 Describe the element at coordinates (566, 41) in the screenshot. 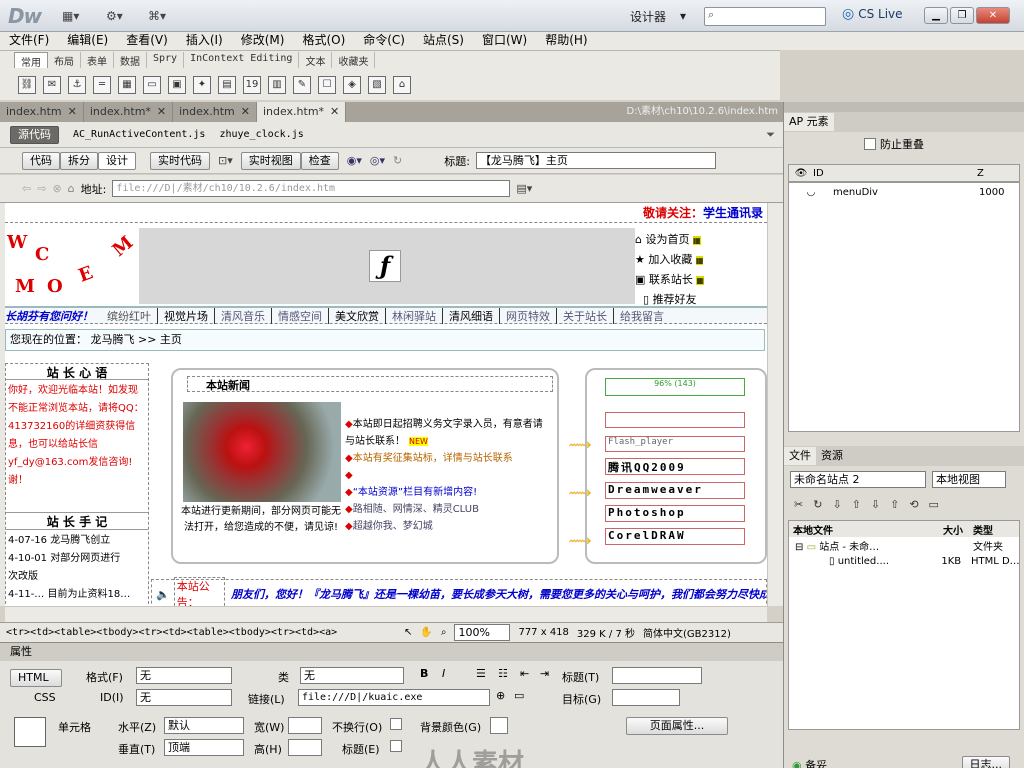

I see `menu-help: 帮助(H)` at that location.